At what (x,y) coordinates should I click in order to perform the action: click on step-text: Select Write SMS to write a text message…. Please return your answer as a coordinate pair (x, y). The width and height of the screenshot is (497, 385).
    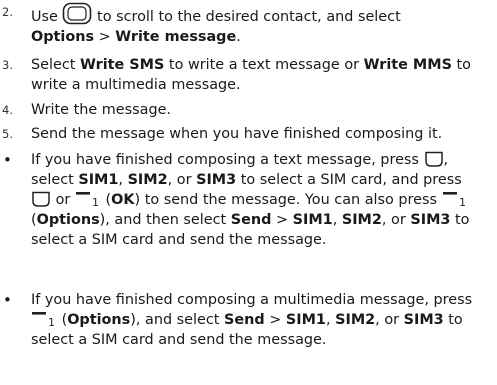
    Looking at the image, I should click on (251, 75).